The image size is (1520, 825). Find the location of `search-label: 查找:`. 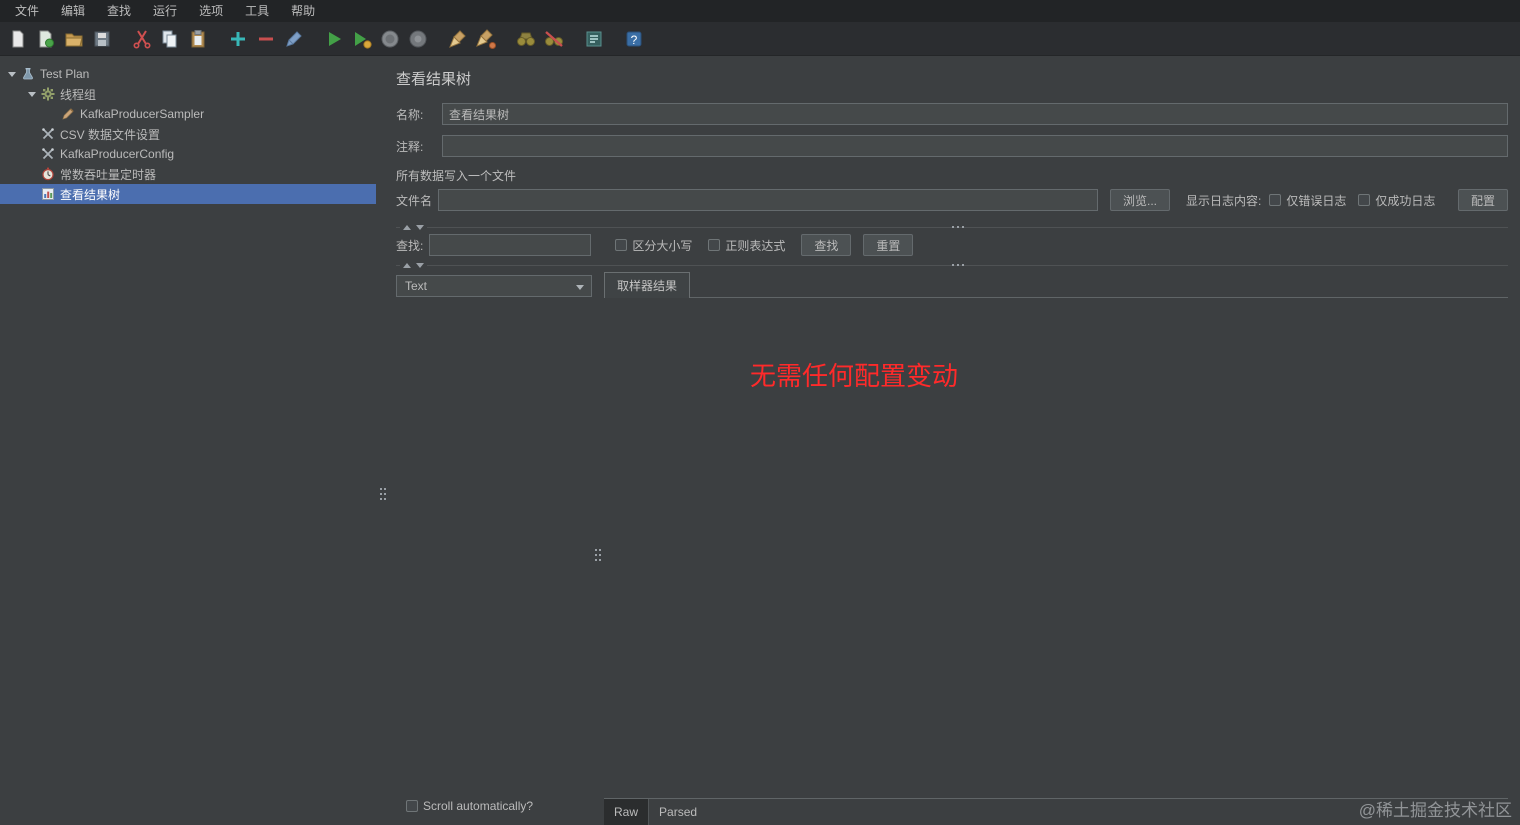

search-label: 查找: is located at coordinates (410, 245).